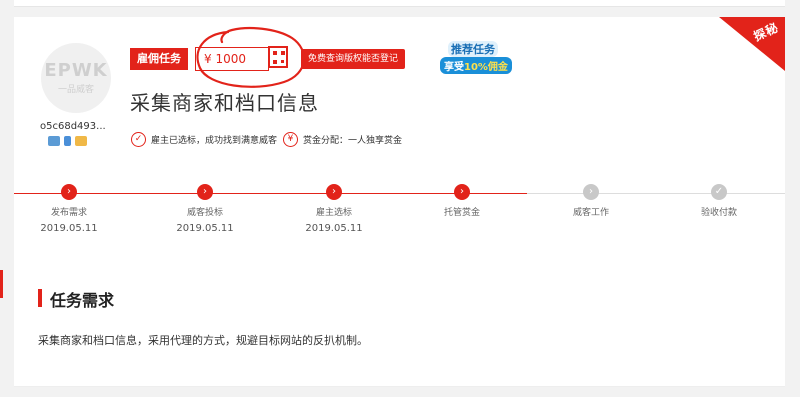 This screenshot has width=800, height=397. What do you see at coordinates (291, 139) in the screenshot?
I see `yen-circle-icon: ¥` at bounding box center [291, 139].